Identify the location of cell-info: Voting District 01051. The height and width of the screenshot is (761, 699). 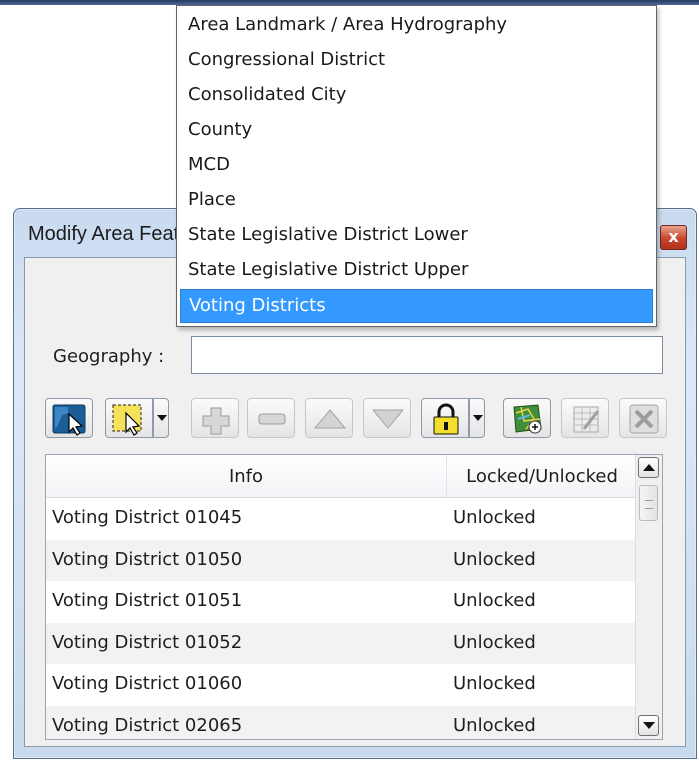
(147, 601).